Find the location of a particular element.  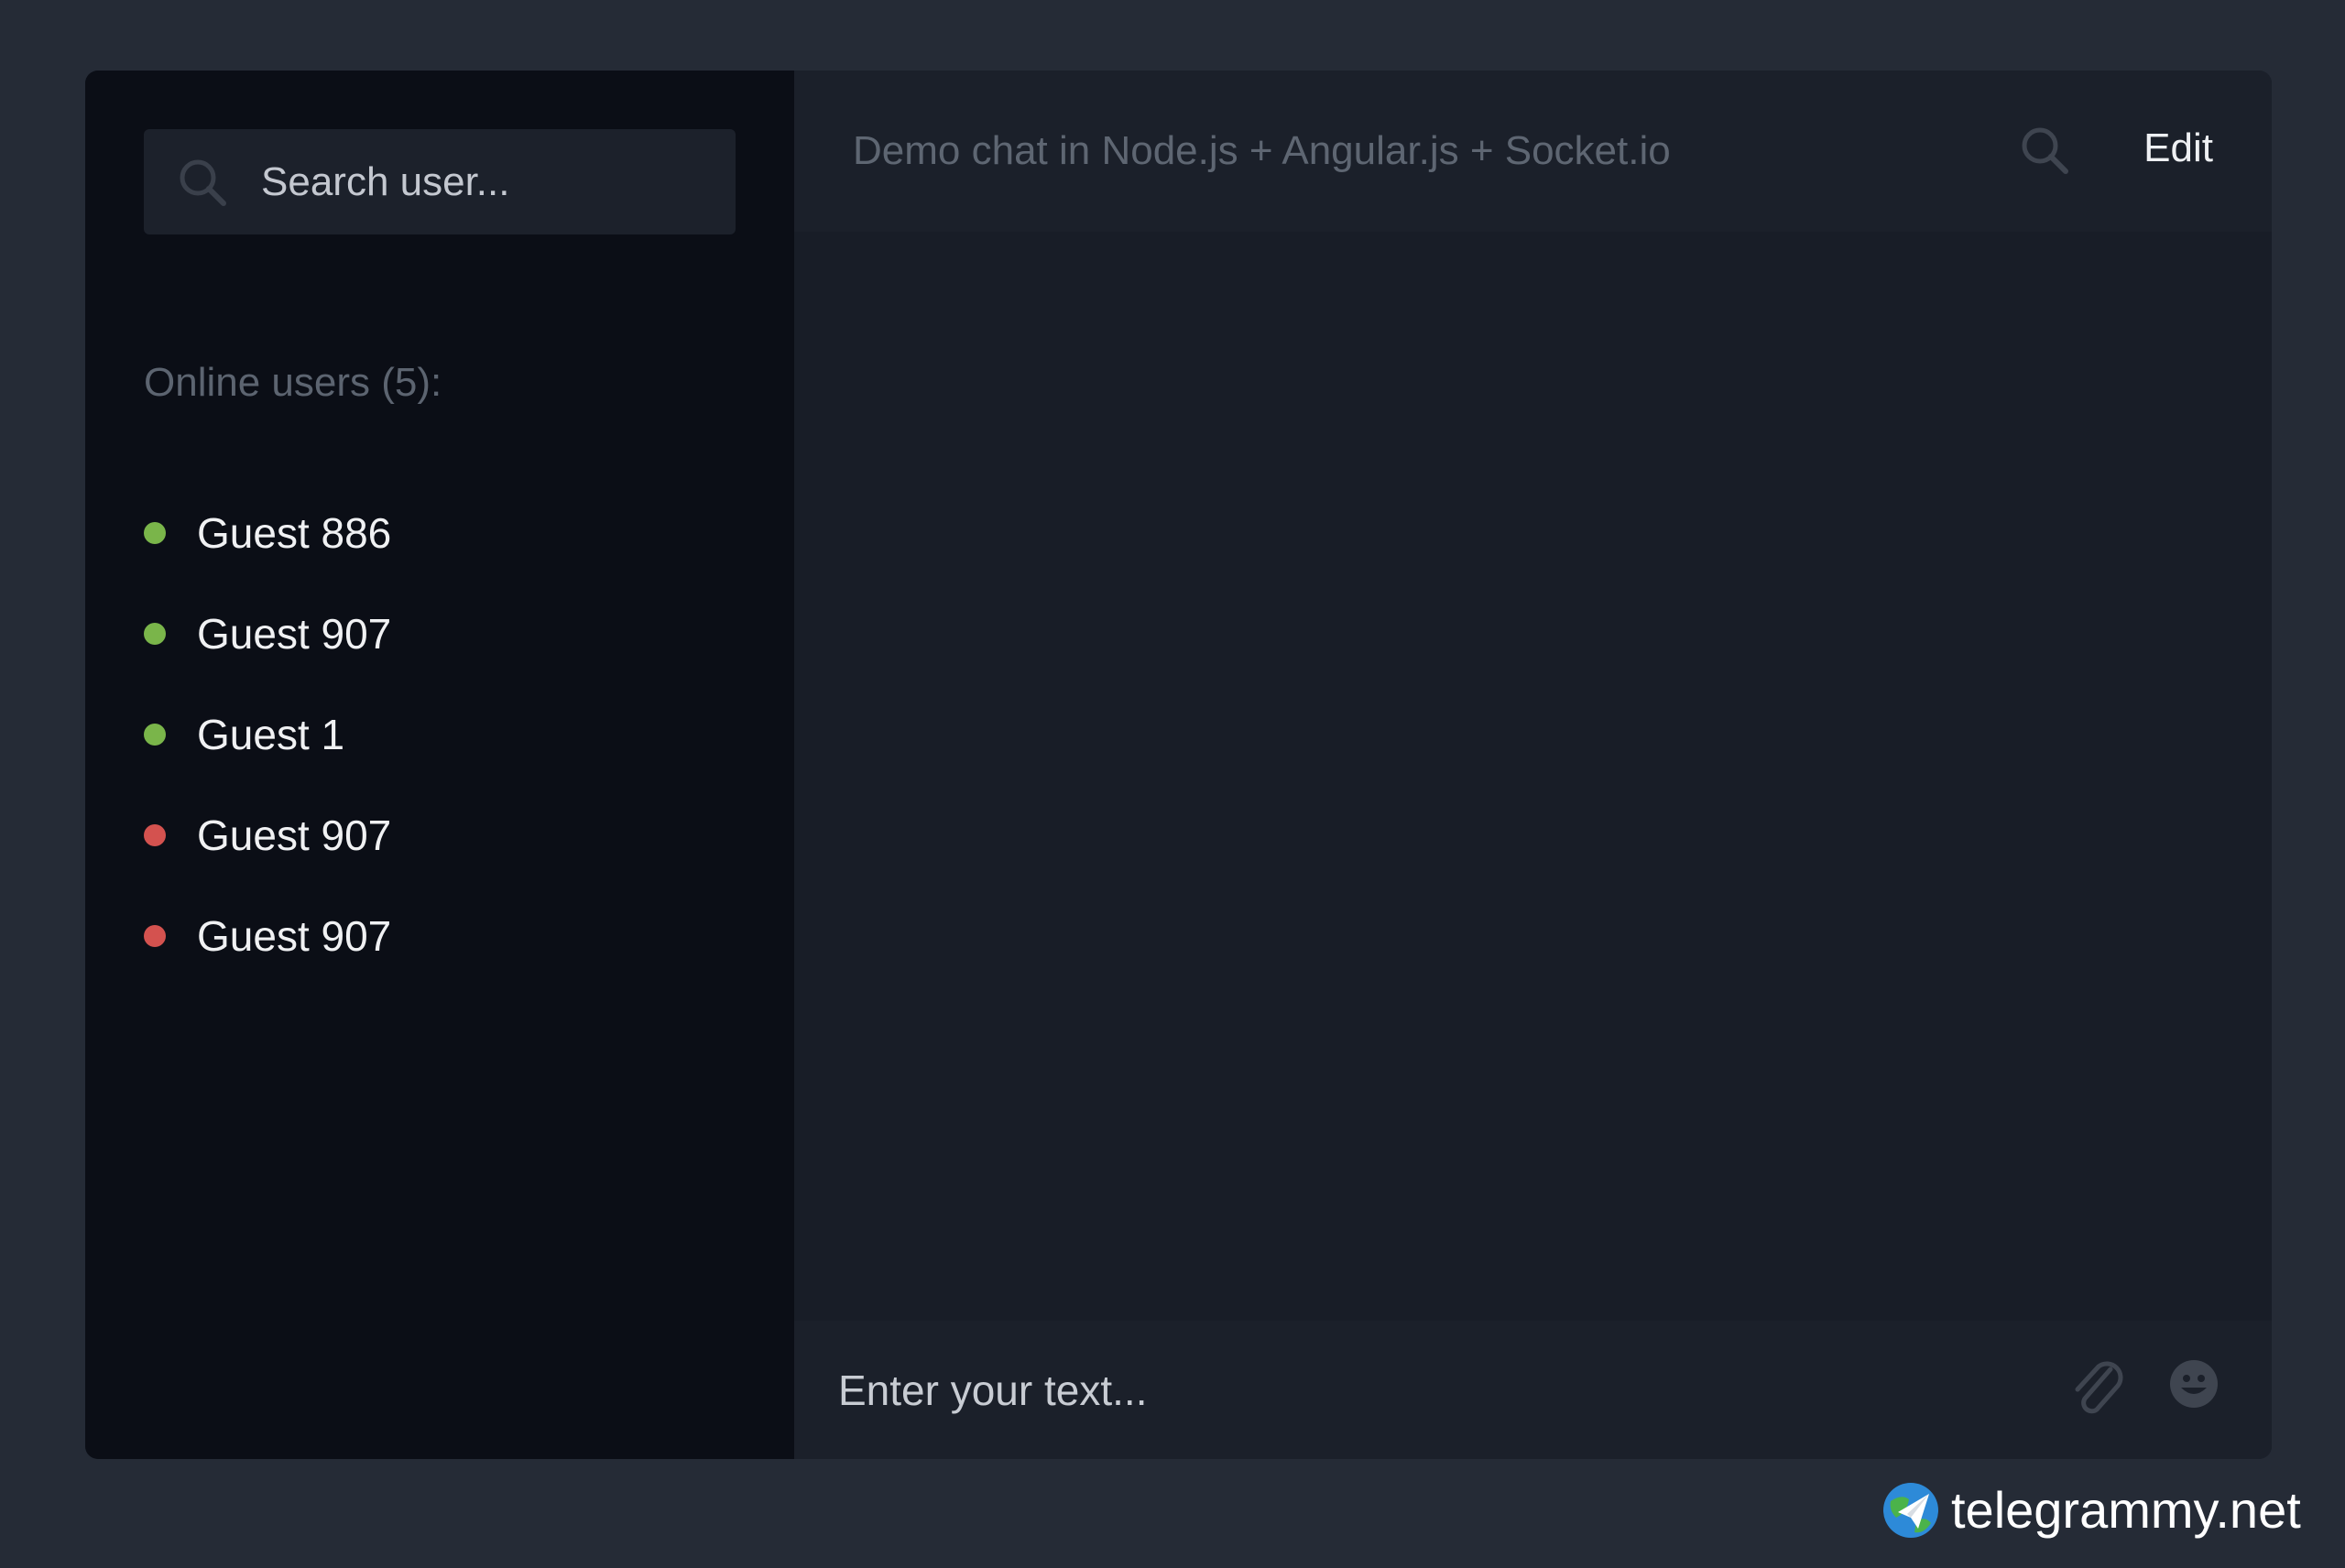

message-input is located at coordinates (1387, 1390).